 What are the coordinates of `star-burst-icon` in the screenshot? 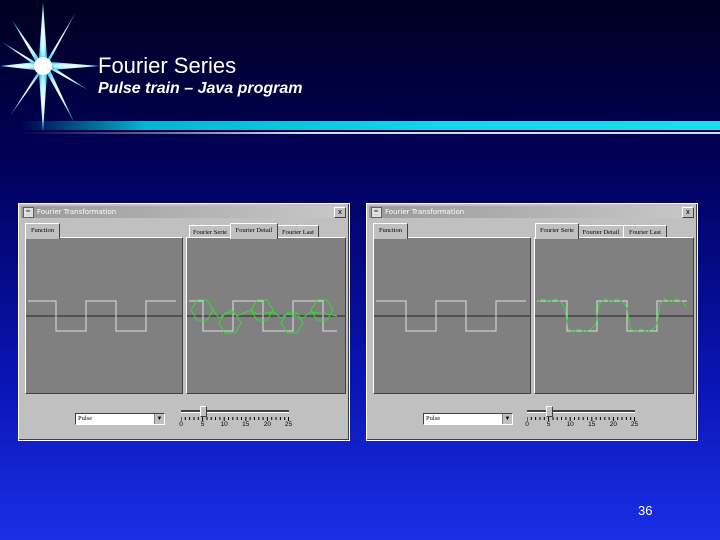 It's located at (50, 67).